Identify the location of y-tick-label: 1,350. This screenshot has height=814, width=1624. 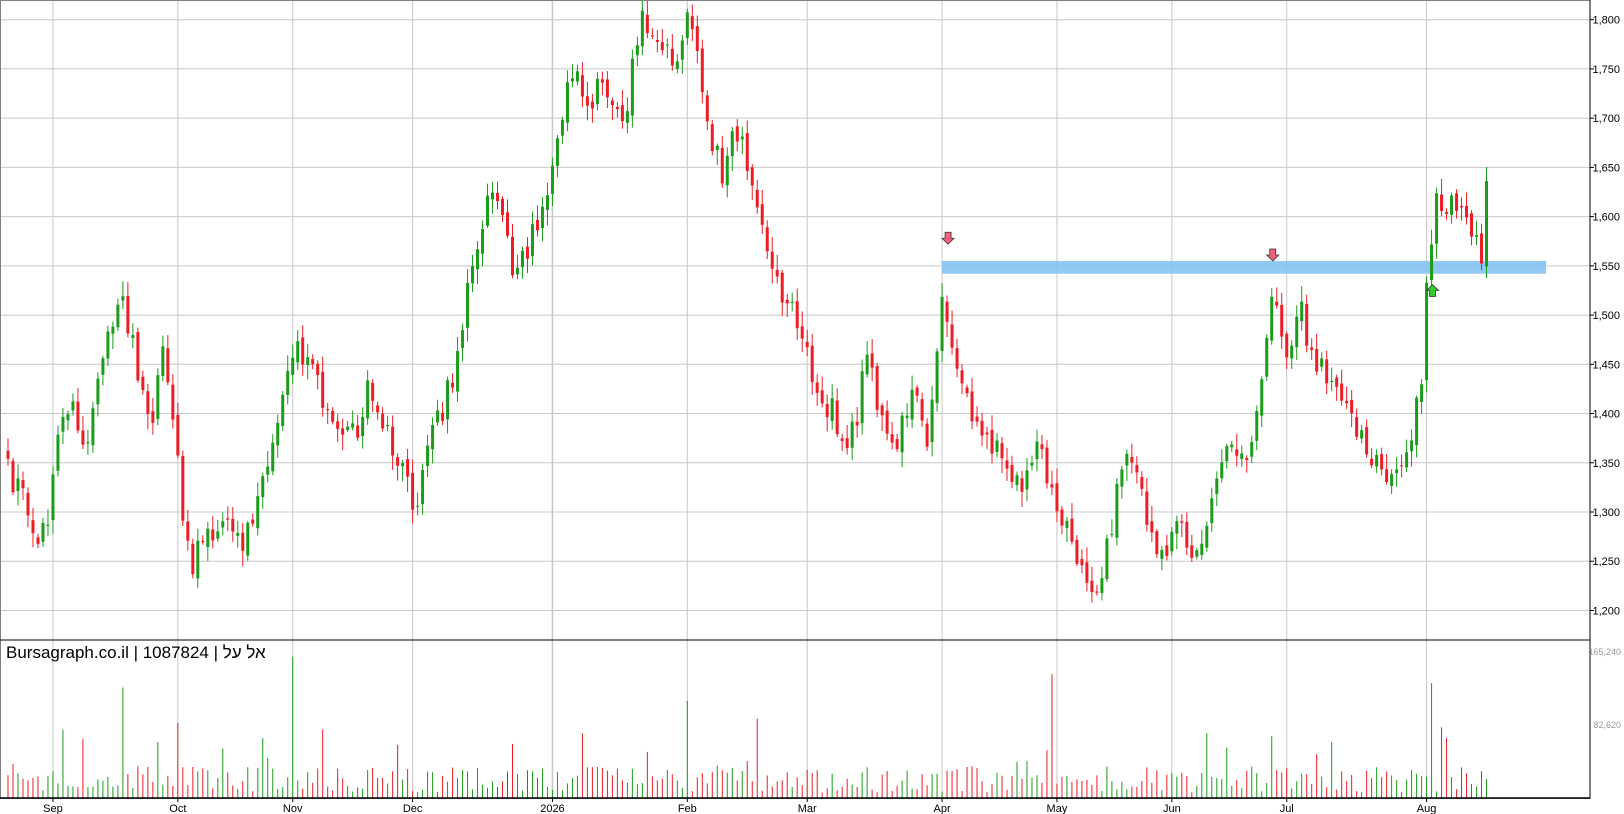
(1606, 464).